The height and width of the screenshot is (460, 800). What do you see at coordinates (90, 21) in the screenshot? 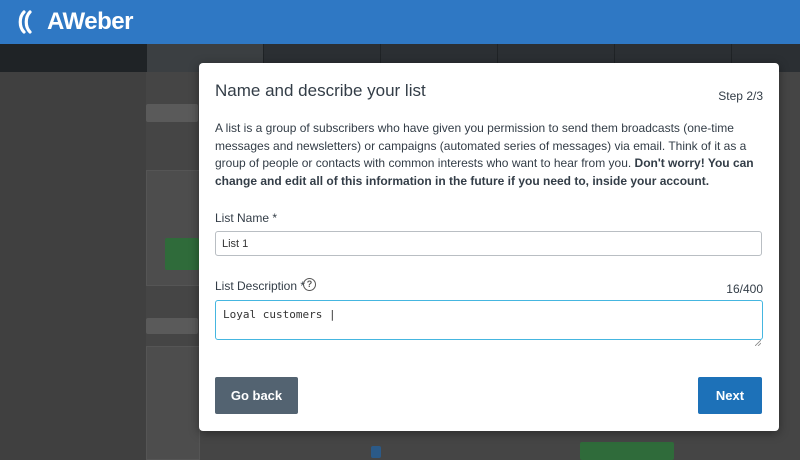
I see `logo-text: AWeber` at bounding box center [90, 21].